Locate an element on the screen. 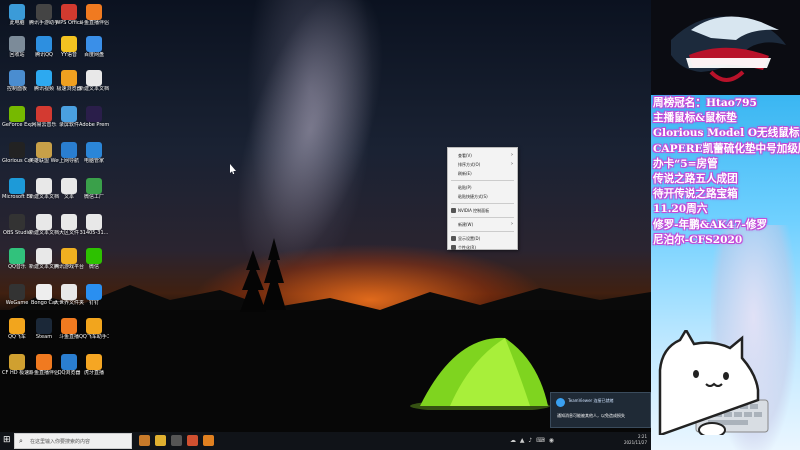  desktop-icon-label: 虎牙直播 is located at coordinates (93, 373).